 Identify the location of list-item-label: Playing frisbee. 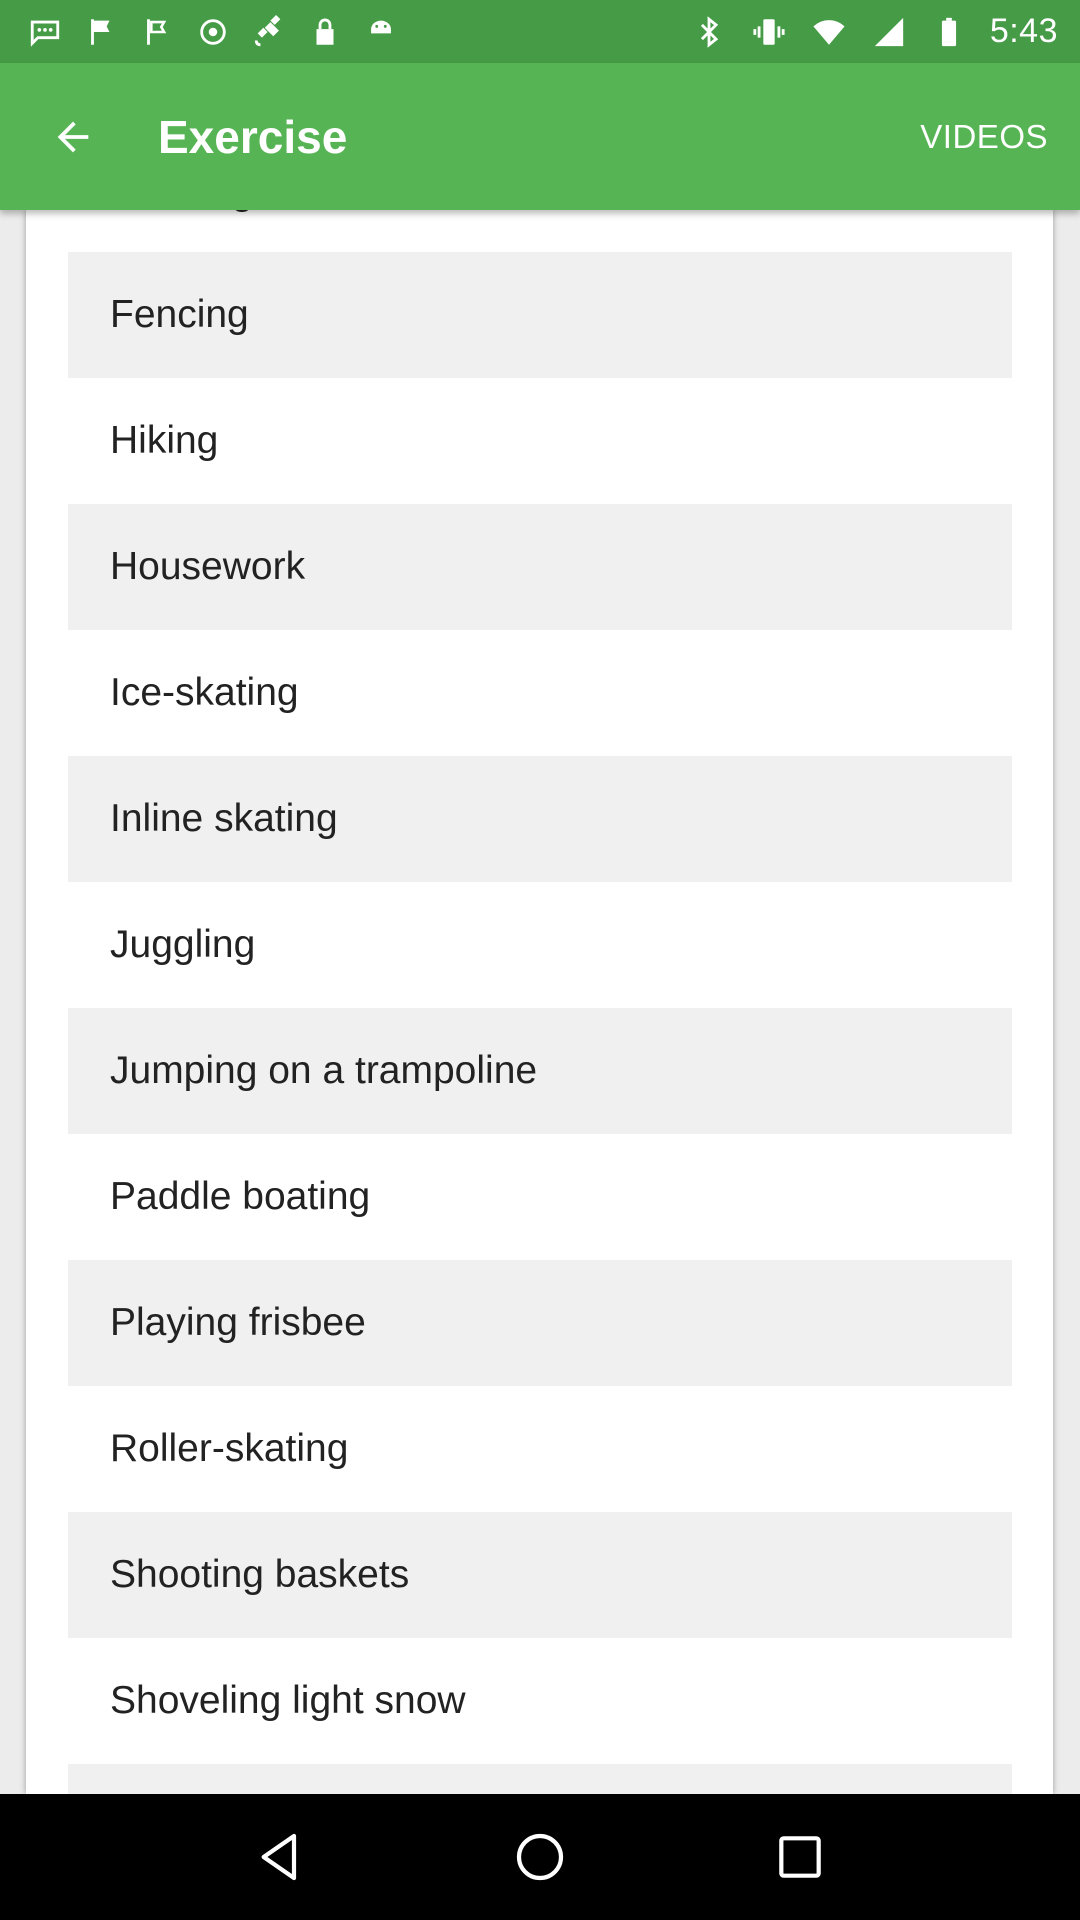
(238, 1322).